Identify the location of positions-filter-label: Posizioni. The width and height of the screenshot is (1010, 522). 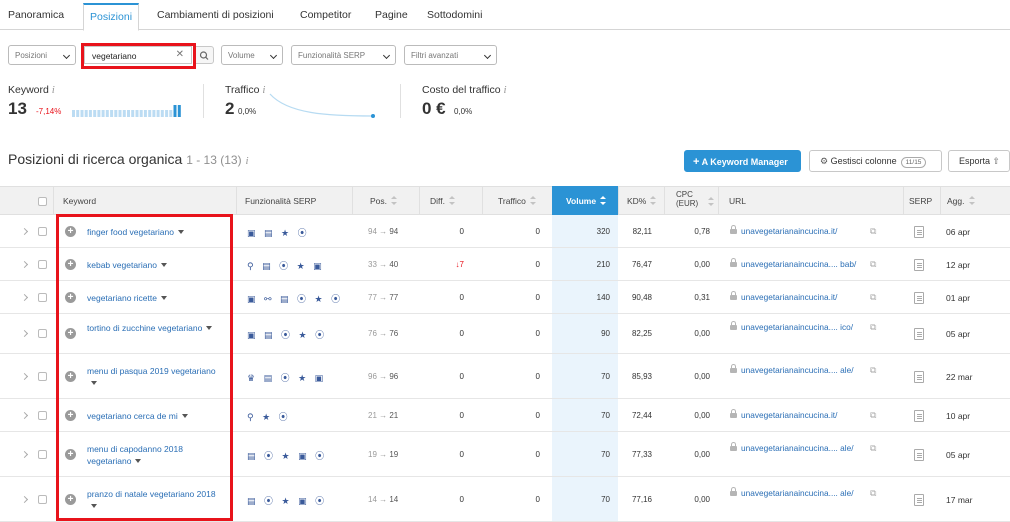
(31, 55).